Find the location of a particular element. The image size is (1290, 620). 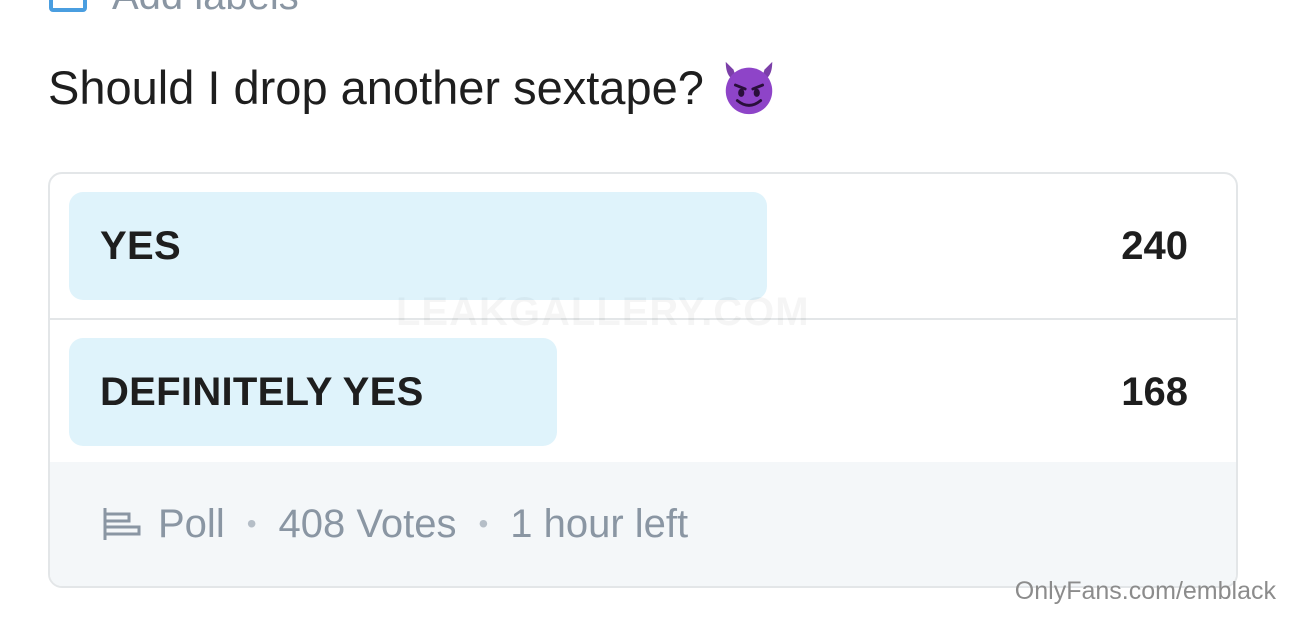

source-watermark: OnlyFans.com/emblack is located at coordinates (1145, 591).